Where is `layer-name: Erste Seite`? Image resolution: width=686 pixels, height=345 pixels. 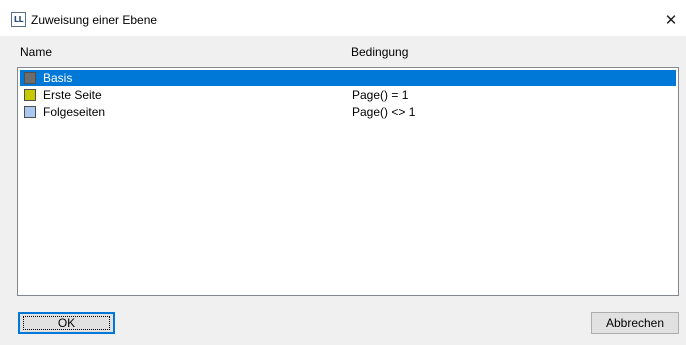 layer-name: Erste Seite is located at coordinates (72, 95).